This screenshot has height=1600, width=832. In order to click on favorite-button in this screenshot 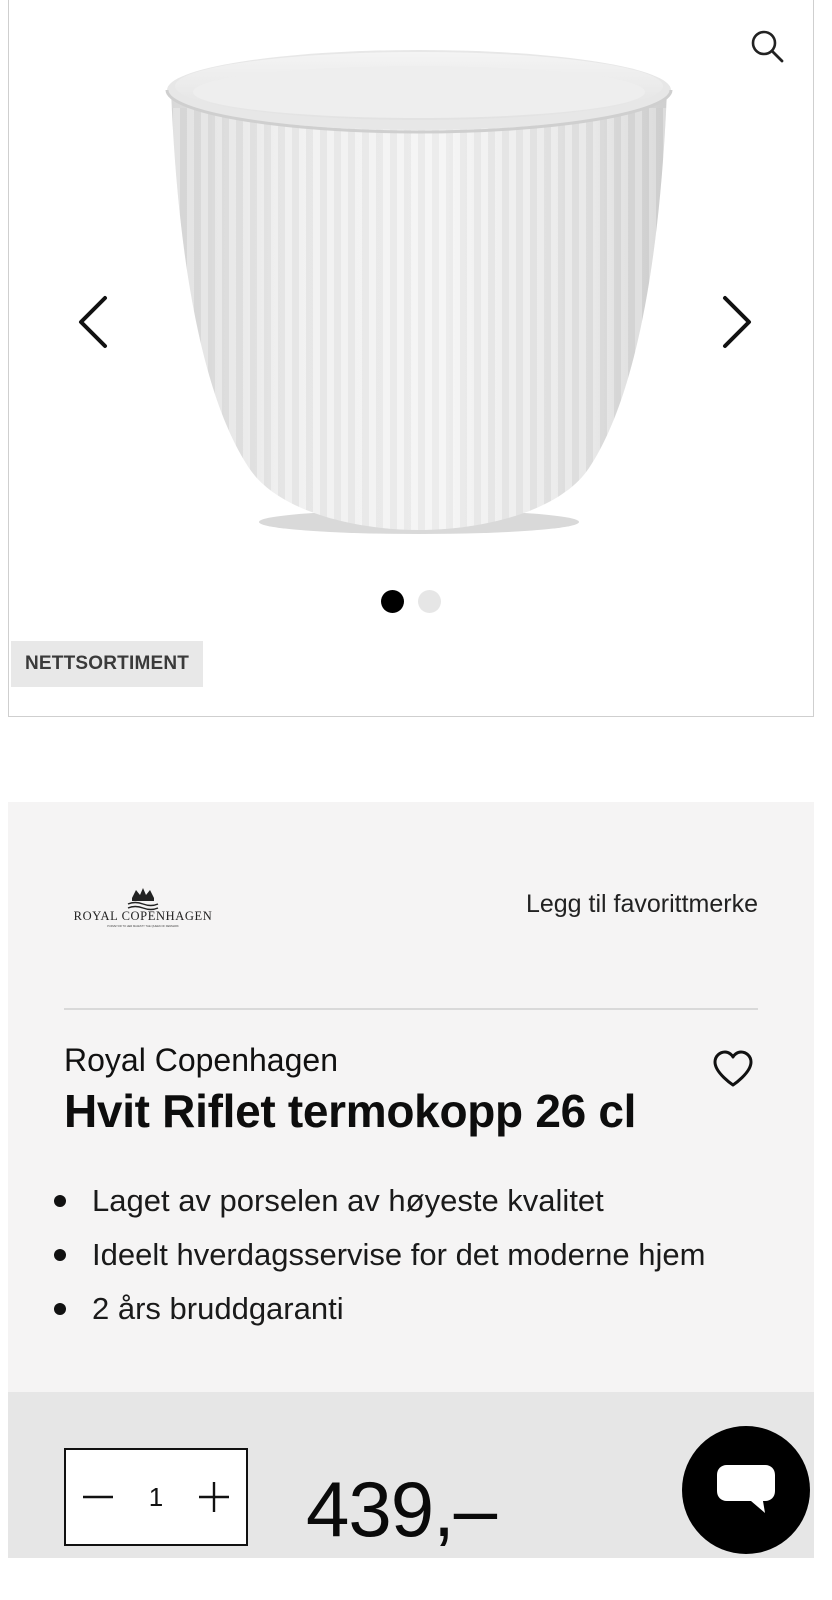, I will do `click(733, 1069)`.